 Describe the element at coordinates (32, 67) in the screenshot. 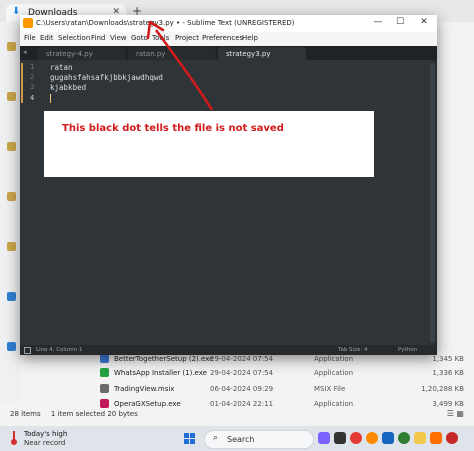

I see `line-number: 1` at that location.